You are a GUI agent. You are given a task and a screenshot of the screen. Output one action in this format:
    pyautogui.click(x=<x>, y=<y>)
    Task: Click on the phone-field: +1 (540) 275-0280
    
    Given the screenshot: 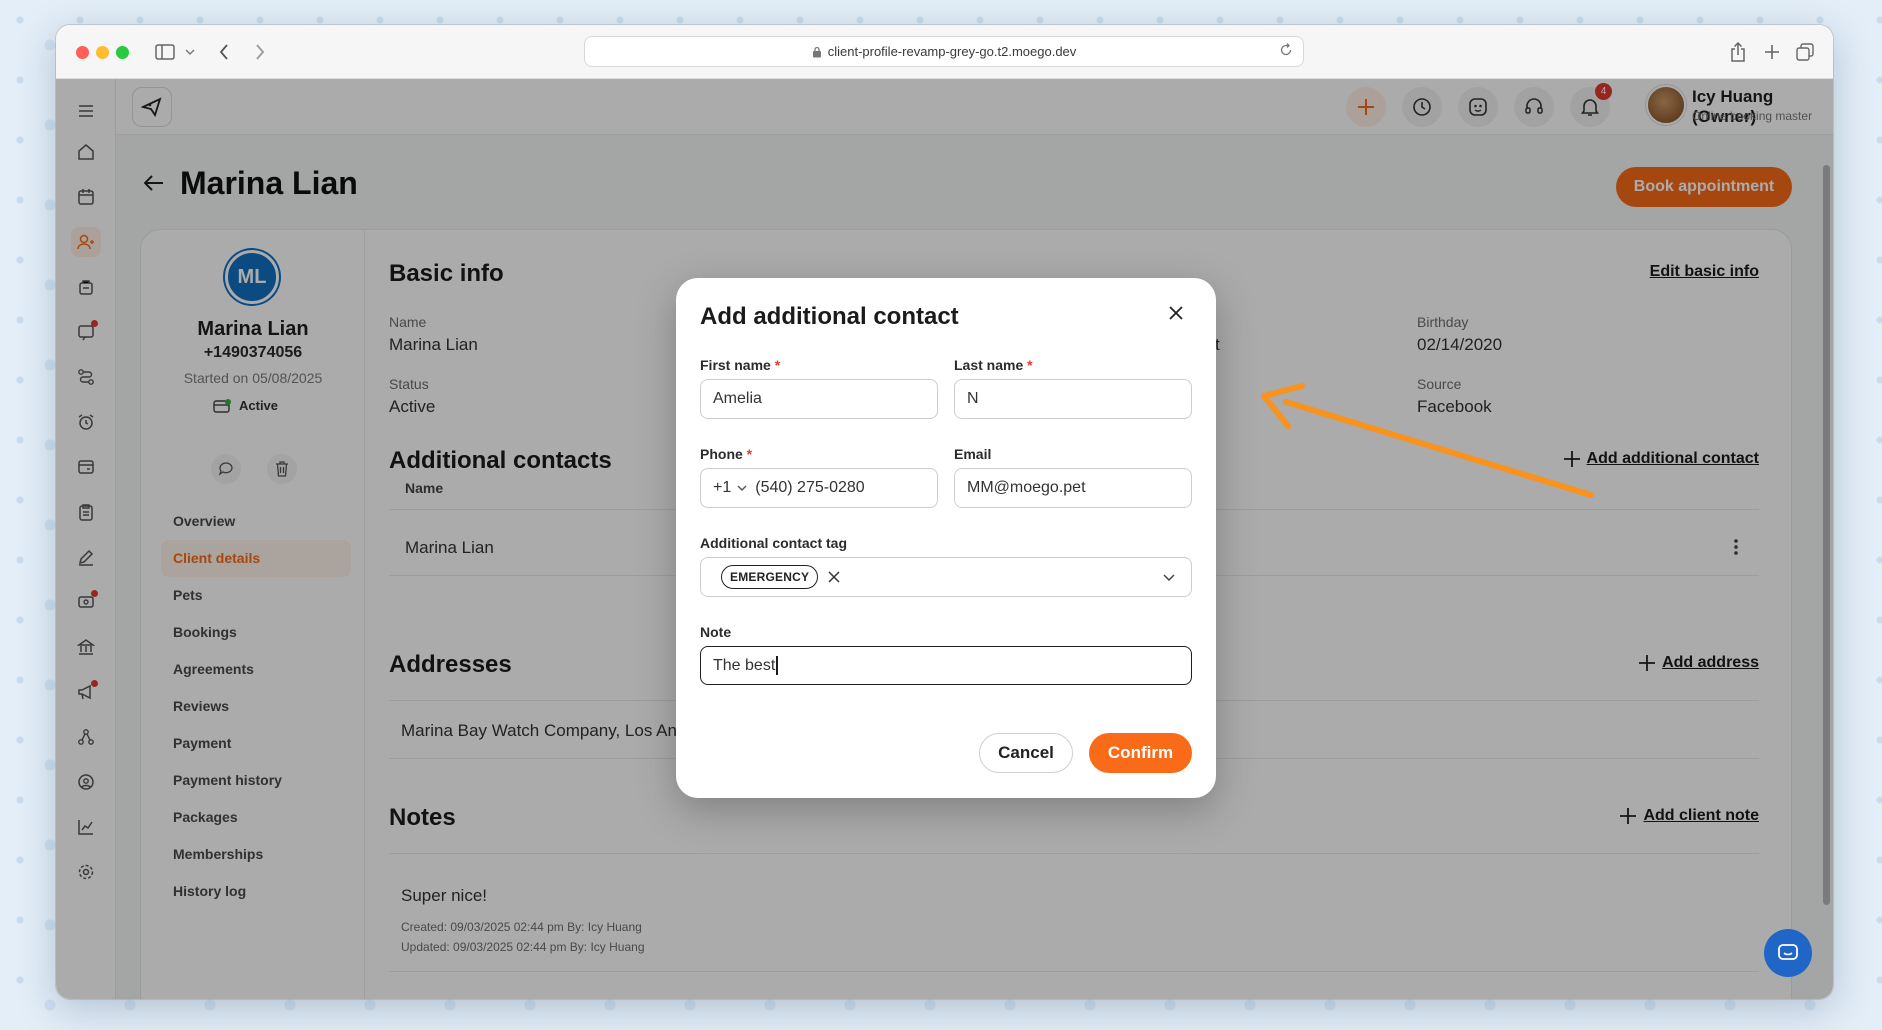 What is the action you would take?
    pyautogui.click(x=819, y=488)
    